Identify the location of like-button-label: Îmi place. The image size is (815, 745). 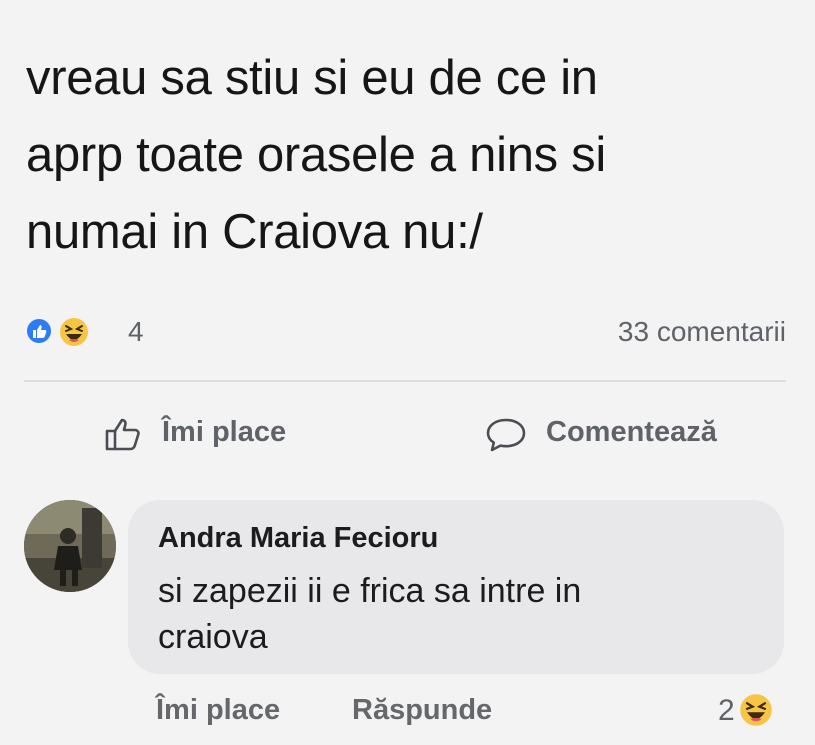
(224, 432).